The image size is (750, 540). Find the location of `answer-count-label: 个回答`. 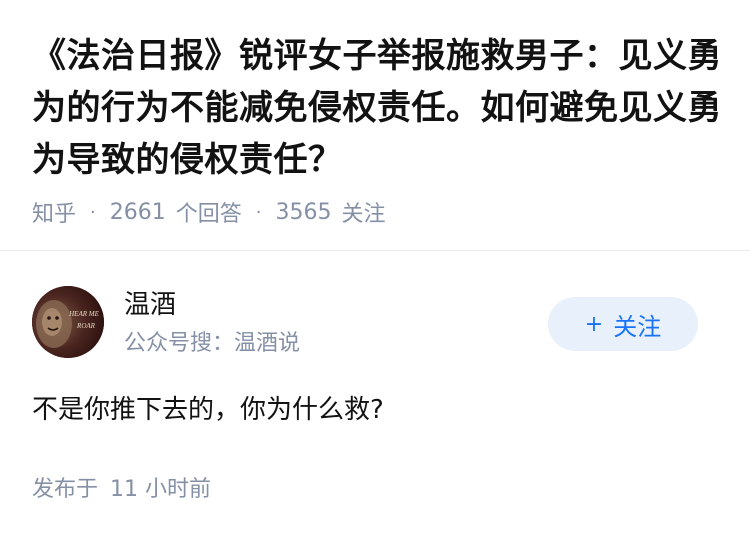

answer-count-label: 个回答 is located at coordinates (208, 214).